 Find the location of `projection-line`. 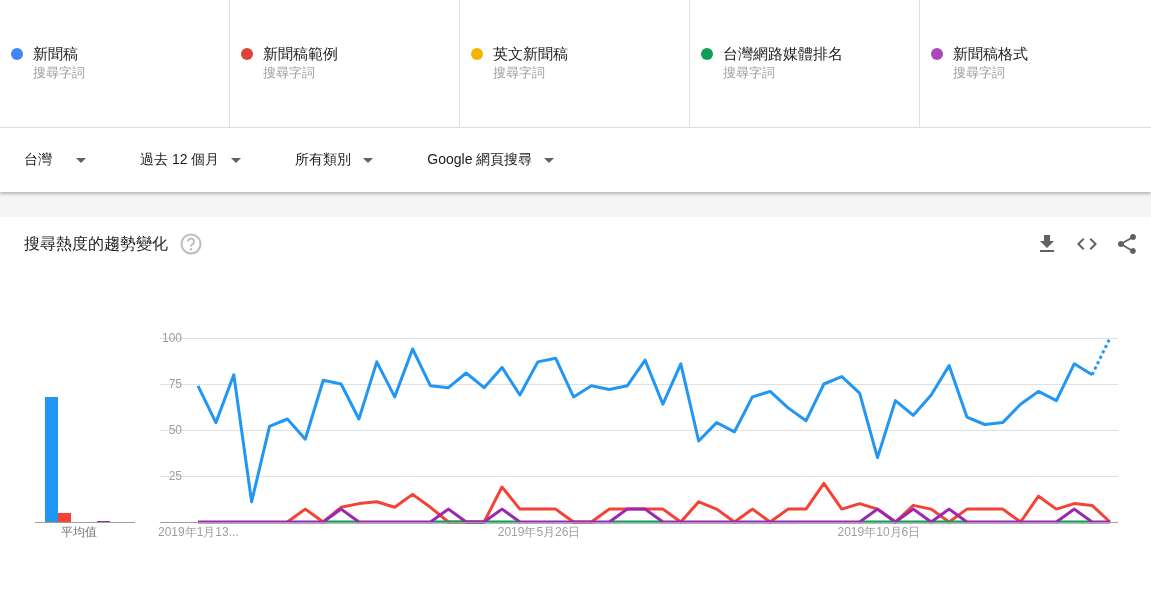

projection-line is located at coordinates (1101, 356).